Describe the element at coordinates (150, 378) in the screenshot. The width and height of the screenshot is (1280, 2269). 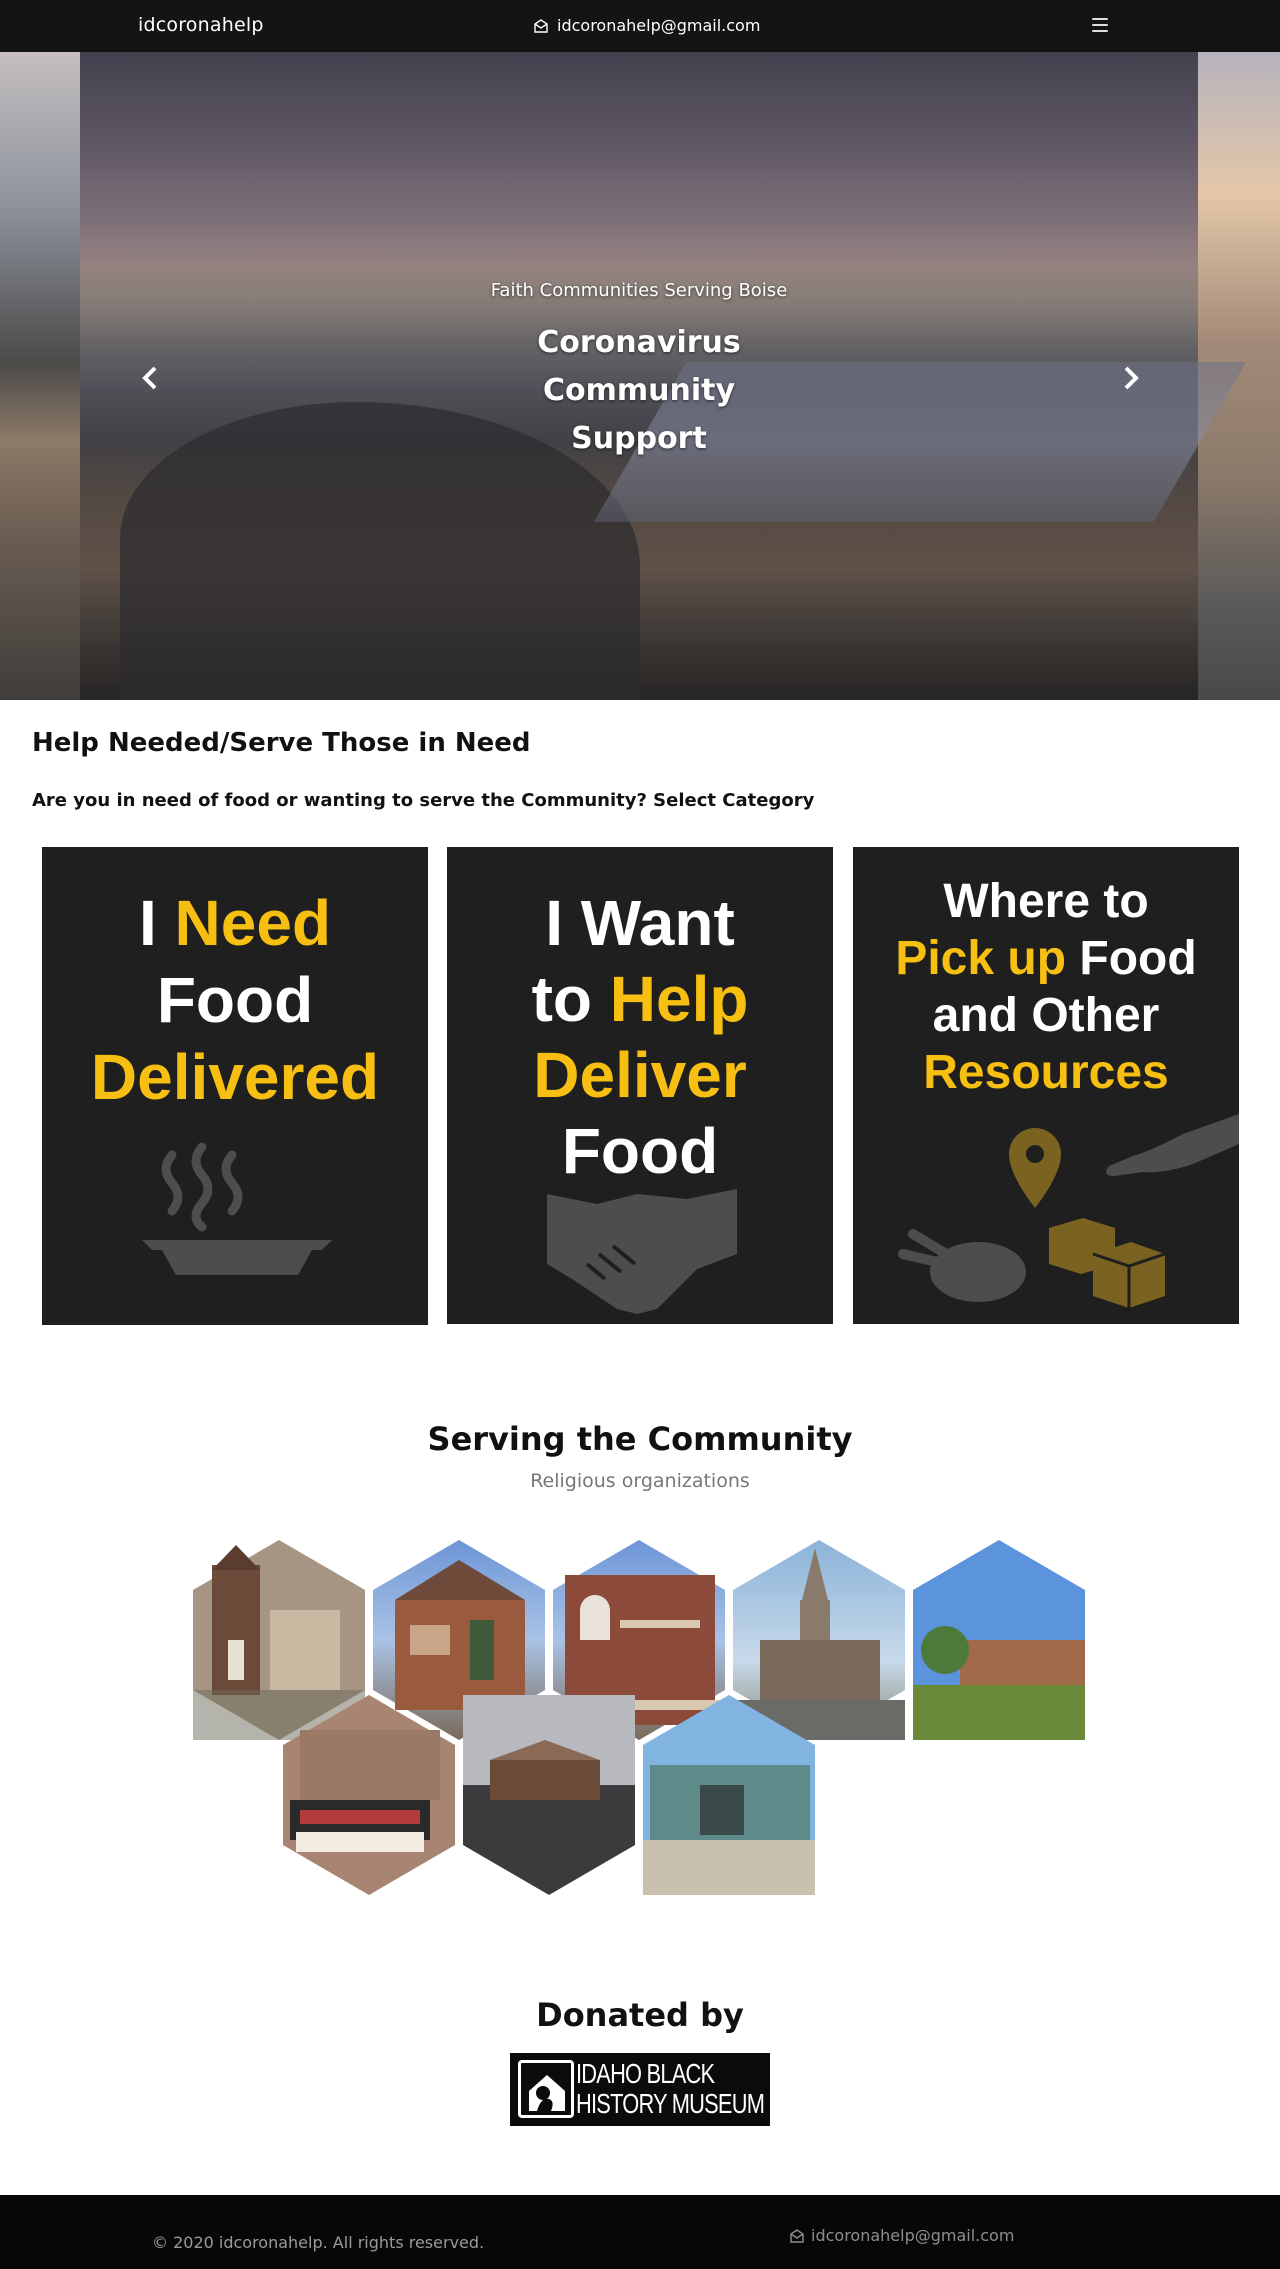
I see `chevron-left-icon` at that location.